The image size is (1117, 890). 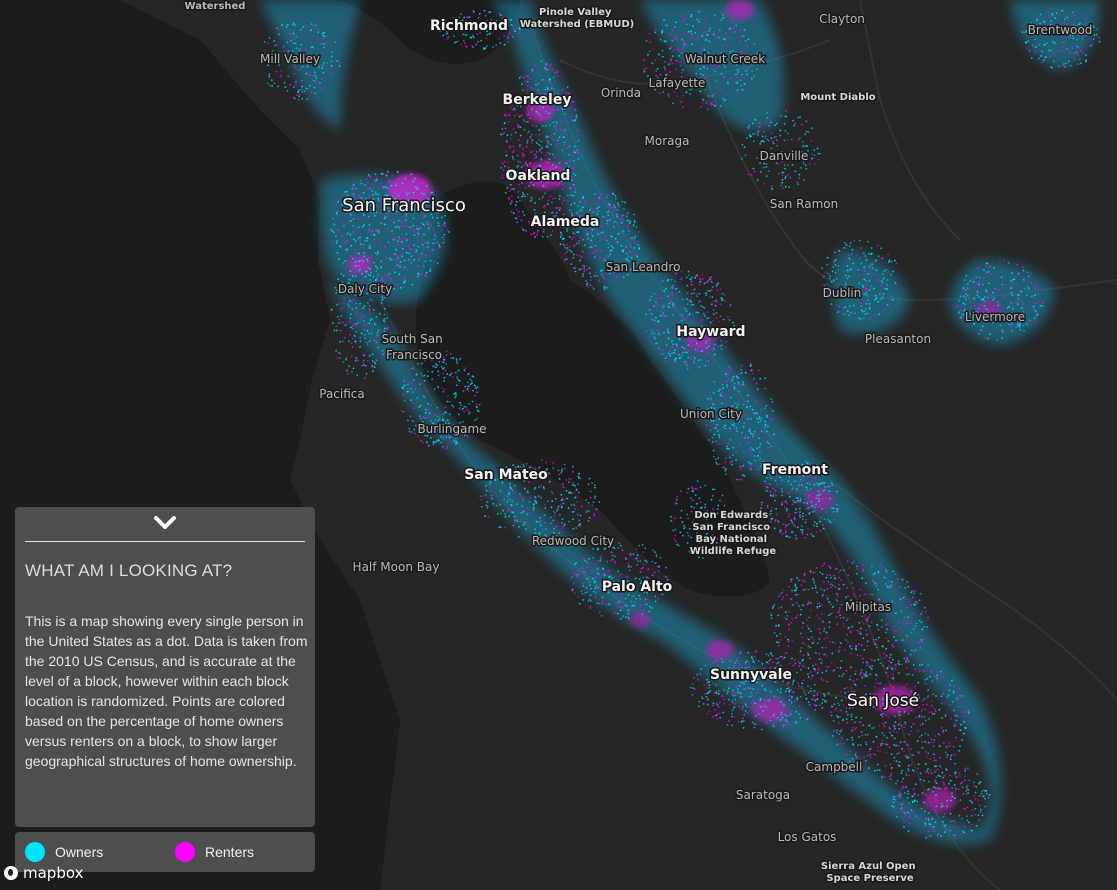 What do you see at coordinates (129, 570) in the screenshot?
I see `panel-heading: WHAT AM I LOOKING AT?` at bounding box center [129, 570].